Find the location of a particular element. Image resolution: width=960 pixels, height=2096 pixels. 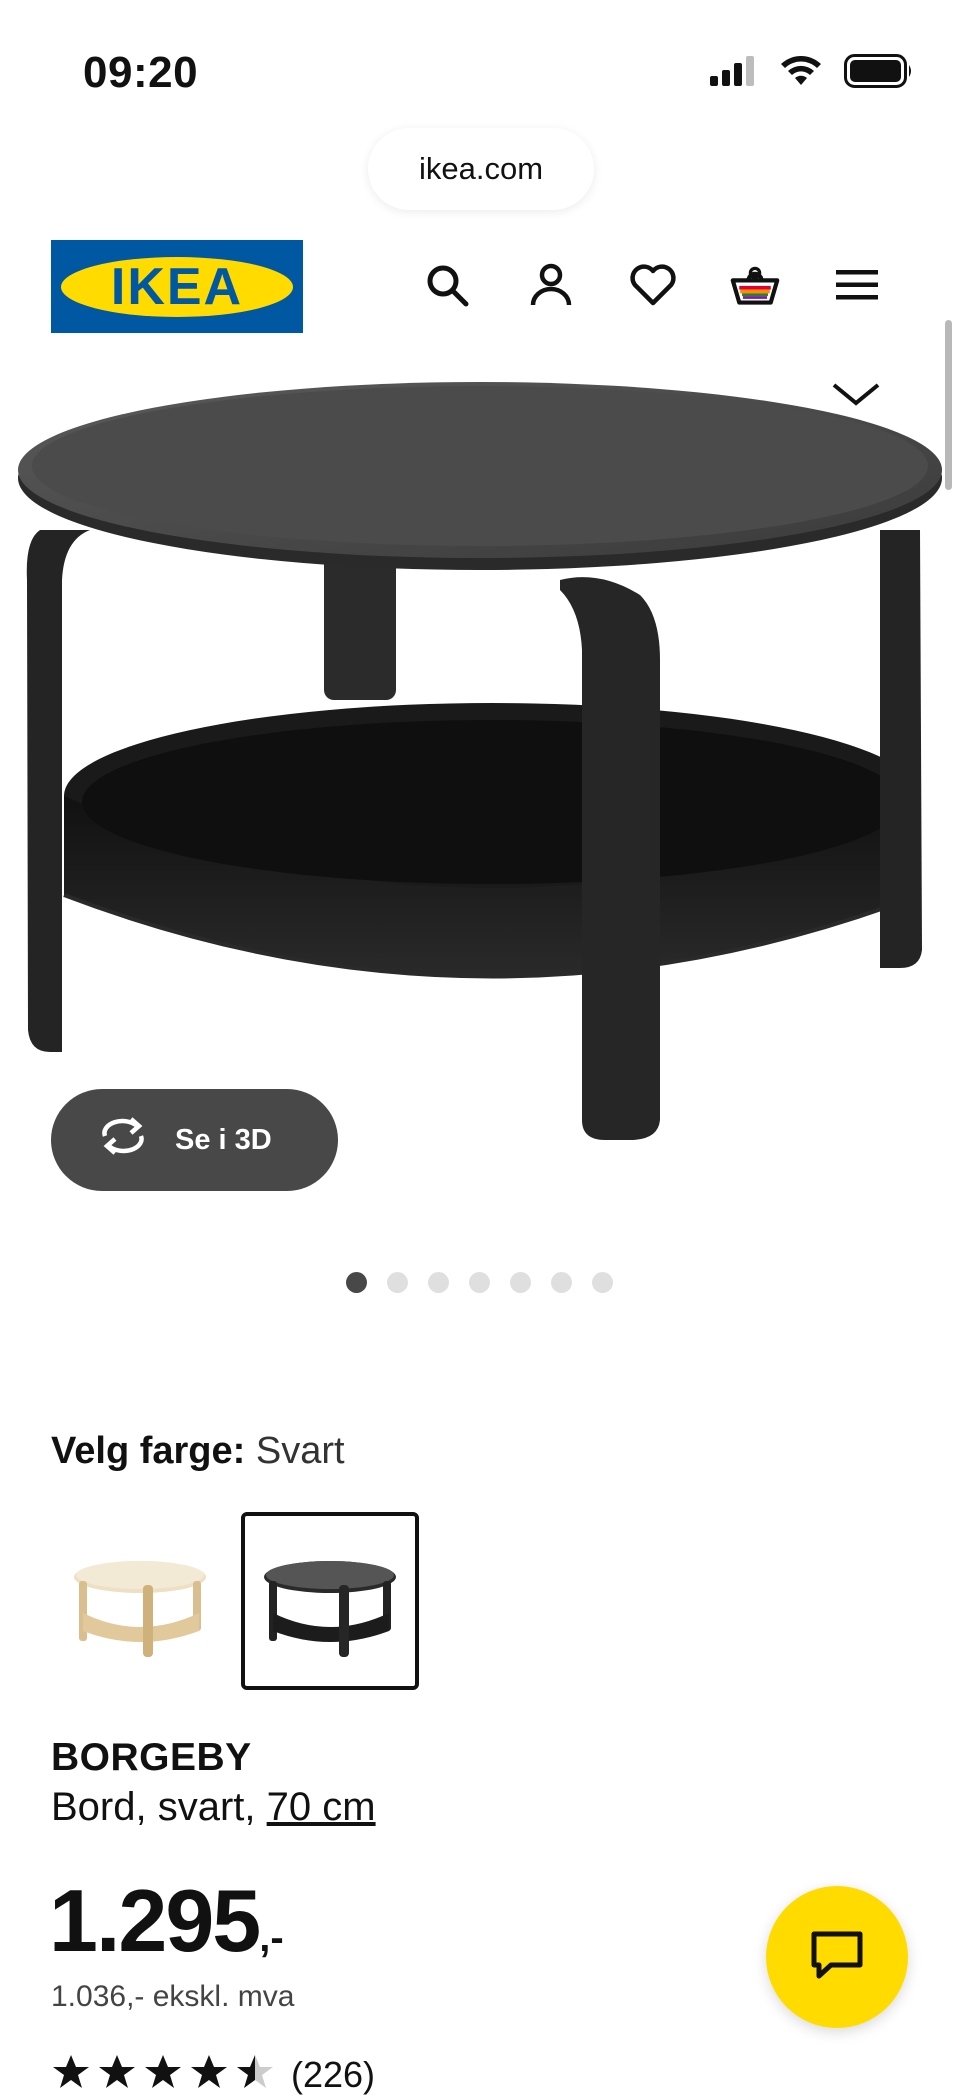

site-header: IKEA is located at coordinates (480, 285).